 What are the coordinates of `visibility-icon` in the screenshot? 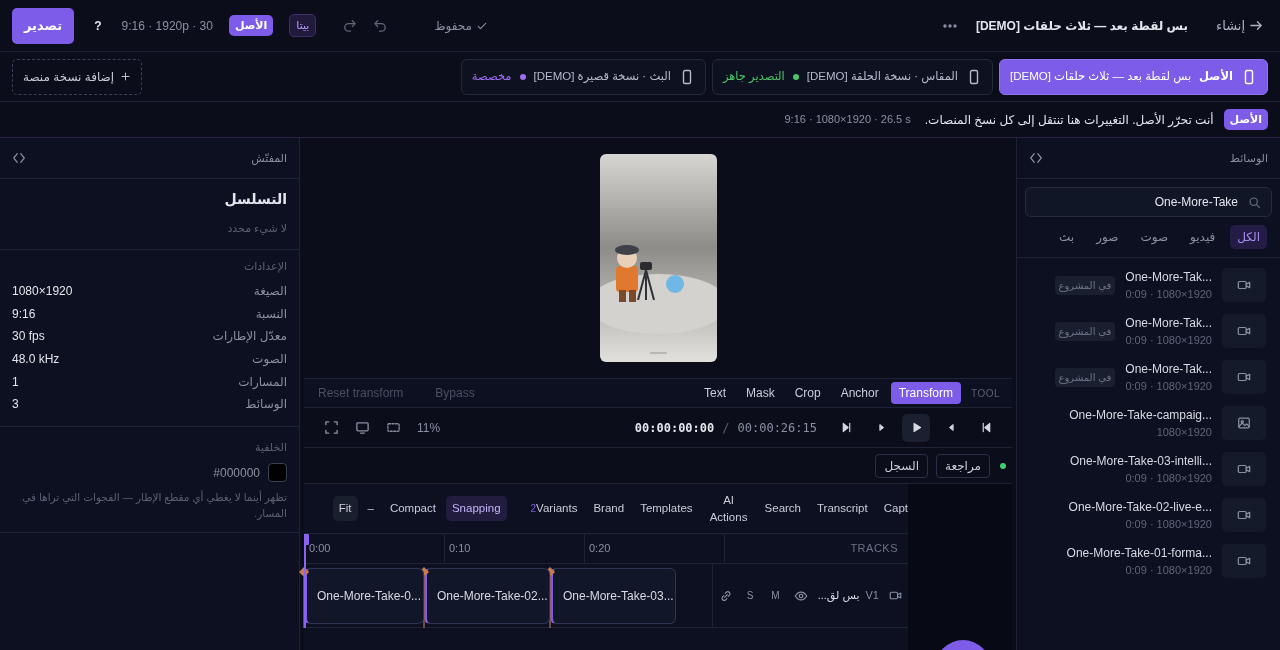 It's located at (800, 595).